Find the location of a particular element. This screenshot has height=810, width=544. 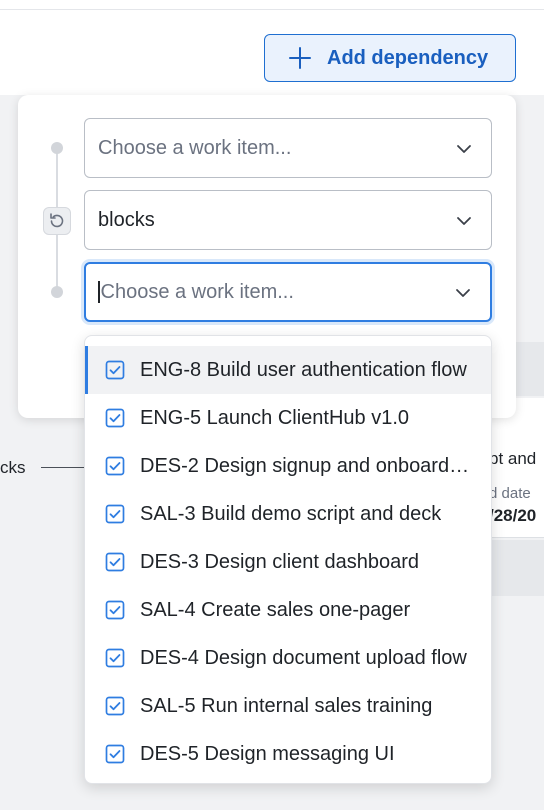

work-item-option: ENG-8 Build user authentication flow is located at coordinates (288, 370).